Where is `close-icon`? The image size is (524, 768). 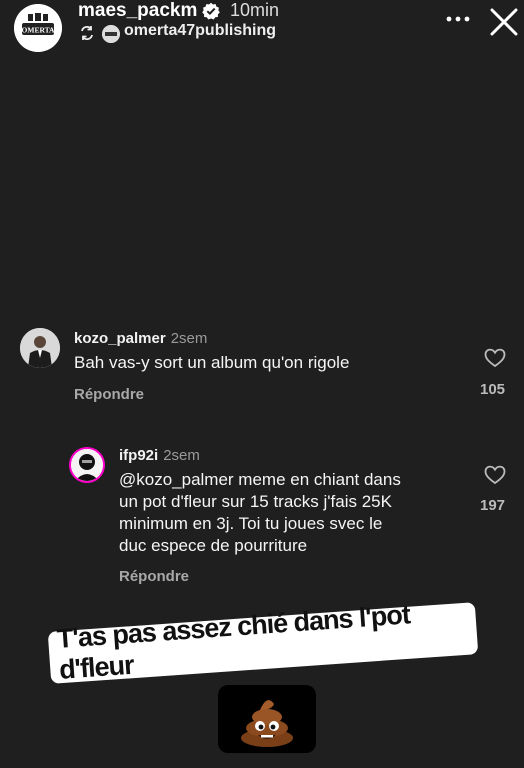
close-icon is located at coordinates (504, 22).